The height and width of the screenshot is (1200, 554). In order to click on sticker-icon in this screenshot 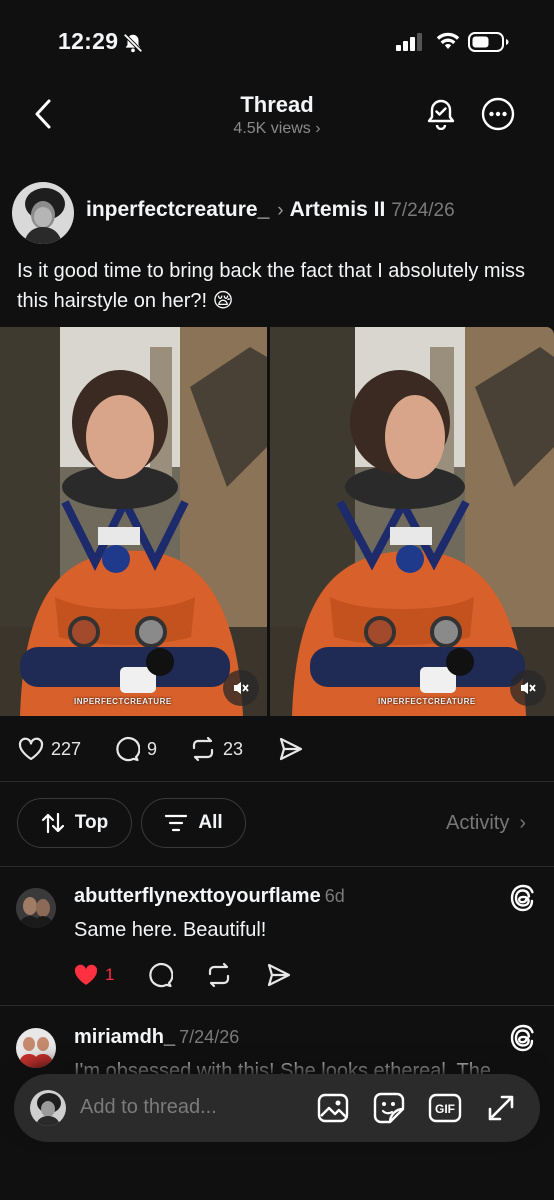, I will do `click(389, 1108)`.